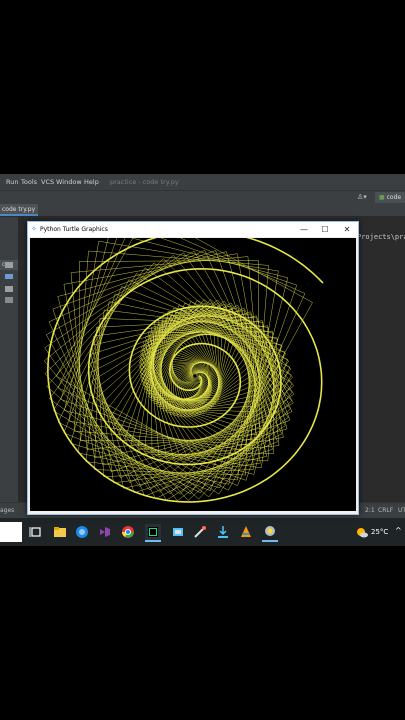  I want to click on menu-tools: Tools, so click(29, 182).